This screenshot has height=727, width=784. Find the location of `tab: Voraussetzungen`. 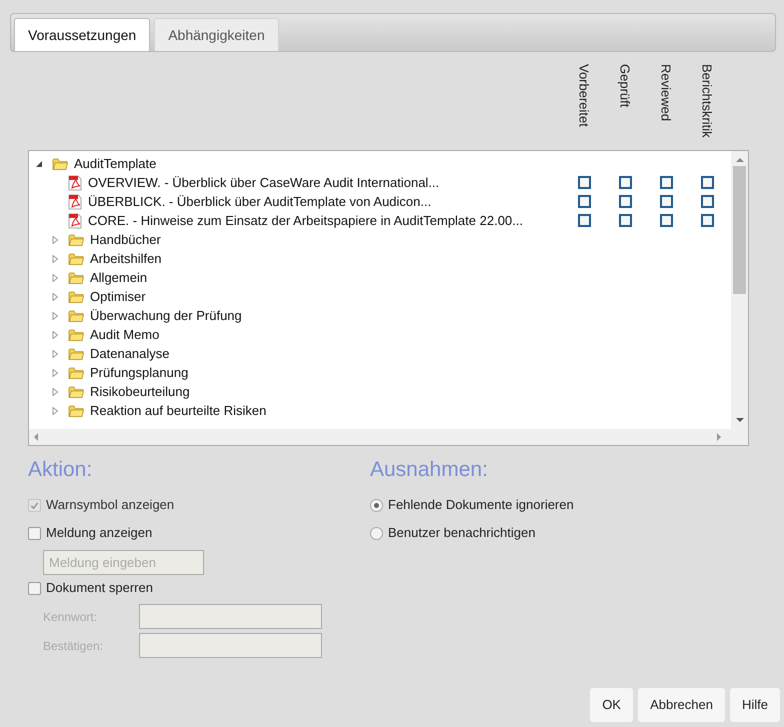

tab: Voraussetzungen is located at coordinates (82, 34).